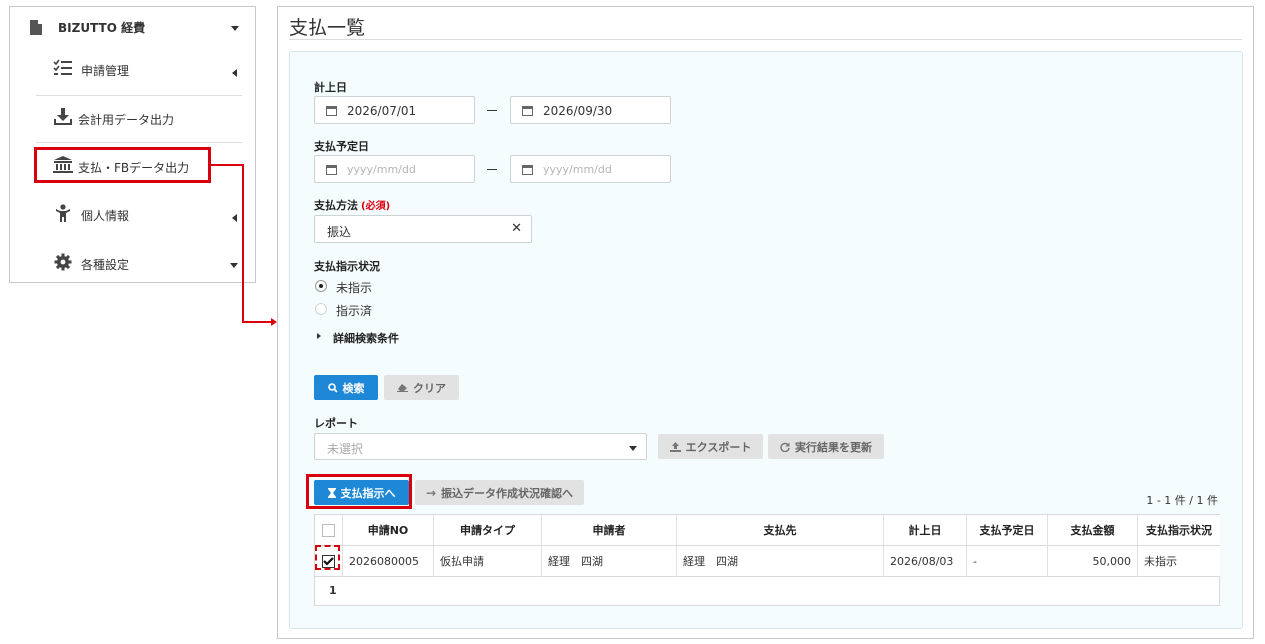  I want to click on table-cell: 未指示, so click(1179, 561).